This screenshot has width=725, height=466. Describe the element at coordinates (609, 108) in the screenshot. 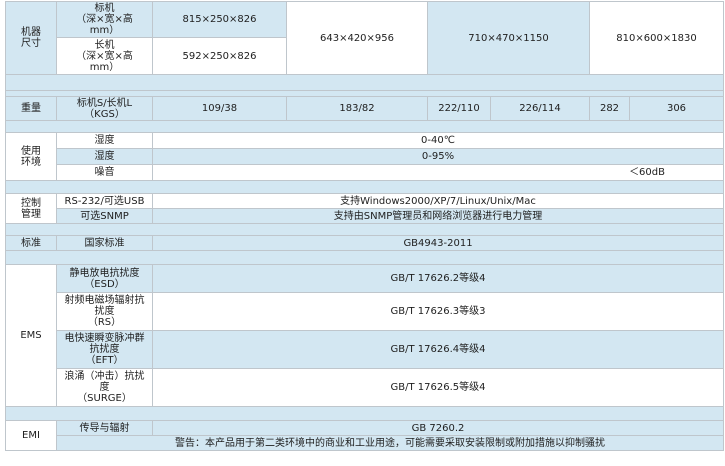

I see `weight-value: 282` at that location.